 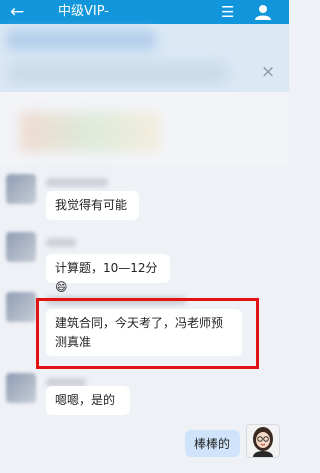 I want to click on blurred-message-area, so click(x=144, y=128).